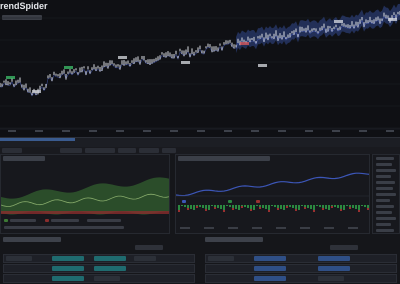 This screenshot has height=284, width=400. What do you see at coordinates (344, 247) in the screenshot?
I see `exit-add-condition-link` at bounding box center [344, 247].